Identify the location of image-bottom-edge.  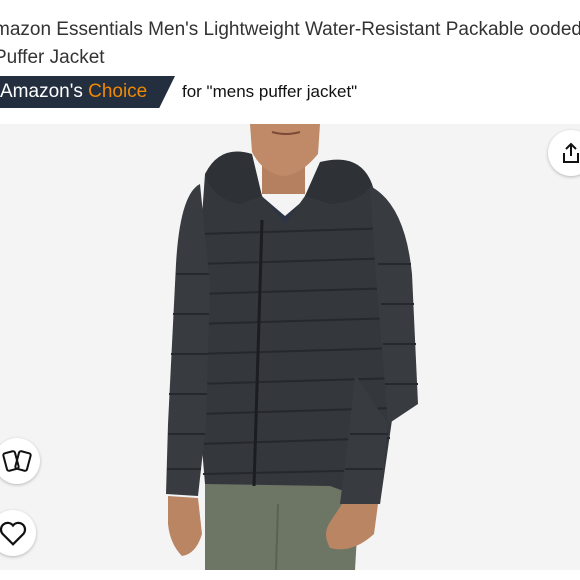
(290, 575).